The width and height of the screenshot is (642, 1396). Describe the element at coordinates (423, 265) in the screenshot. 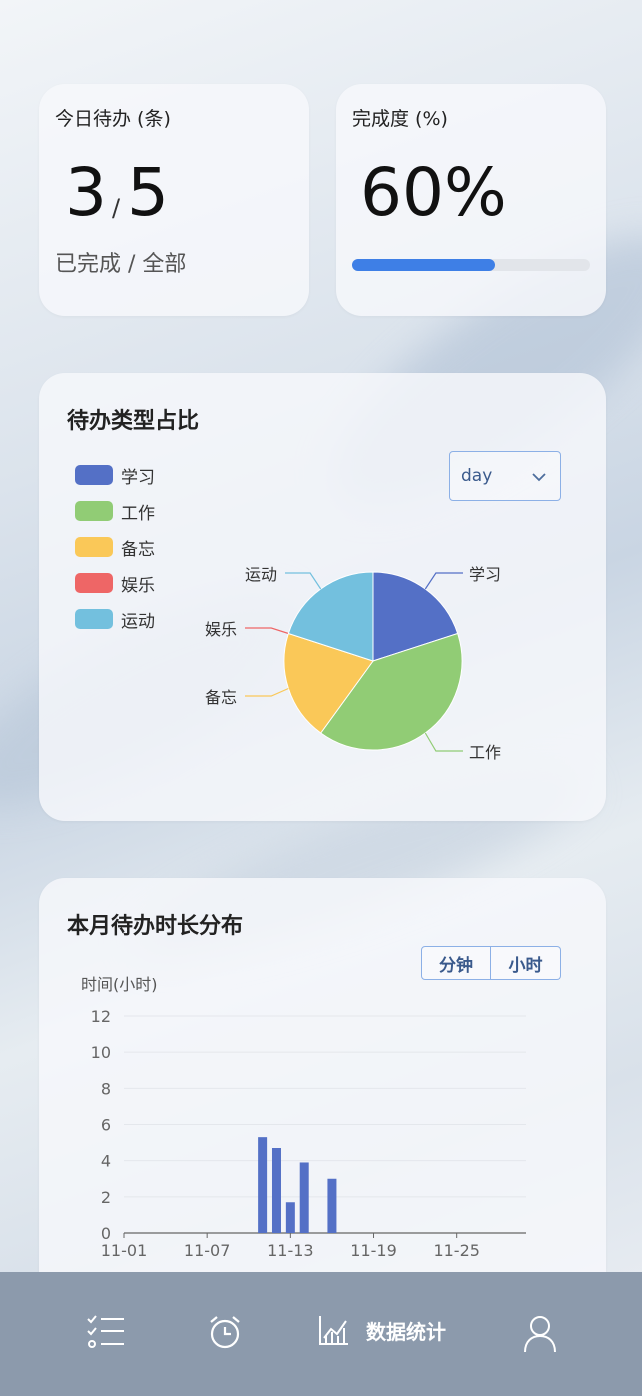

I see `completion-progress-fill` at that location.